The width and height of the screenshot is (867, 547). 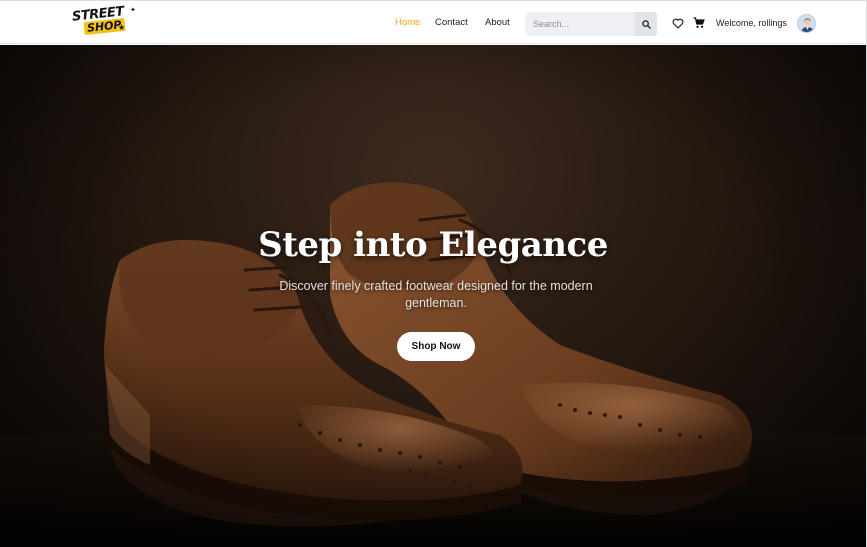 I want to click on user-avatar, so click(x=806, y=23).